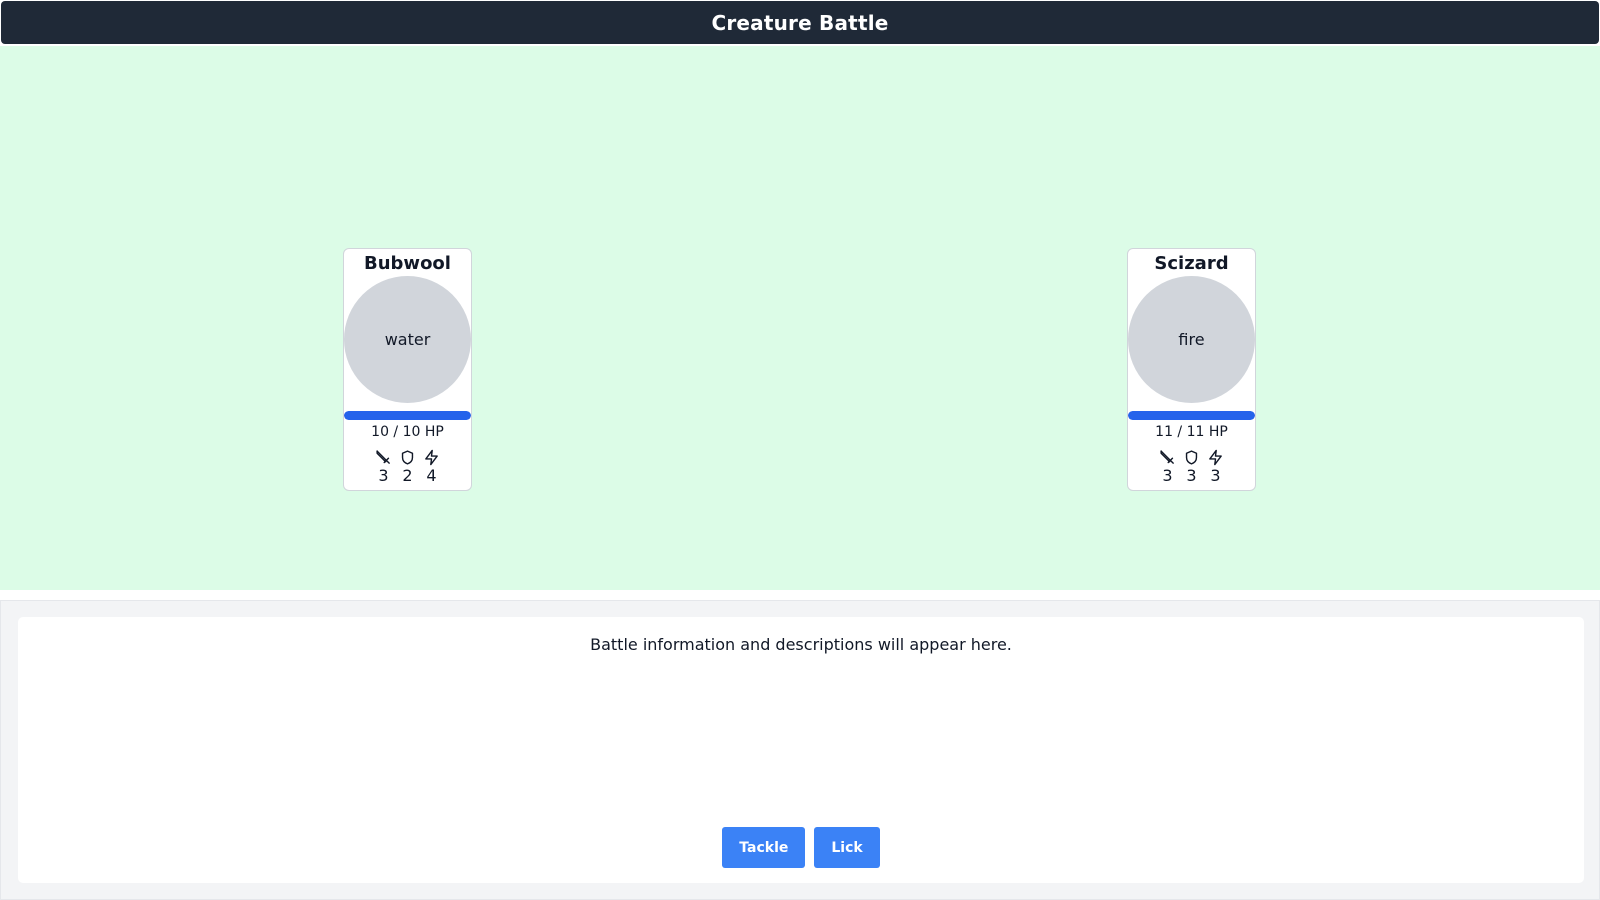 The height and width of the screenshot is (900, 1600). I want to click on stats-row: 3 2 4, so click(408, 467).